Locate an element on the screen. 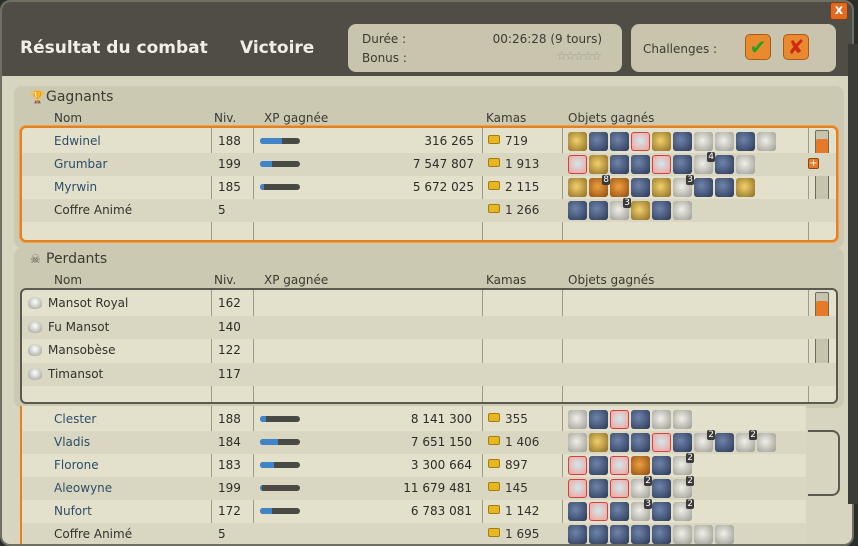 This screenshot has width=858, height=546. table-row: Fu Mansot 140 is located at coordinates (429, 327).